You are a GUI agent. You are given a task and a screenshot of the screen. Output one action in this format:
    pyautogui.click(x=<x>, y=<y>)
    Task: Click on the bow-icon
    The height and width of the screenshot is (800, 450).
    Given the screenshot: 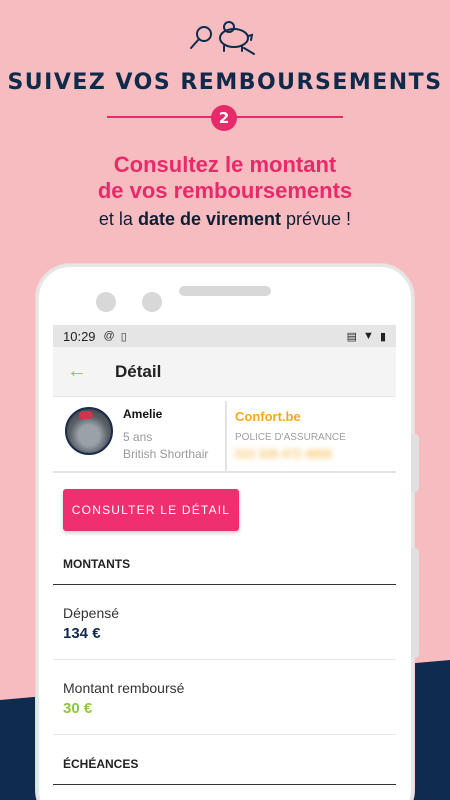 What is the action you would take?
    pyautogui.click(x=86, y=415)
    